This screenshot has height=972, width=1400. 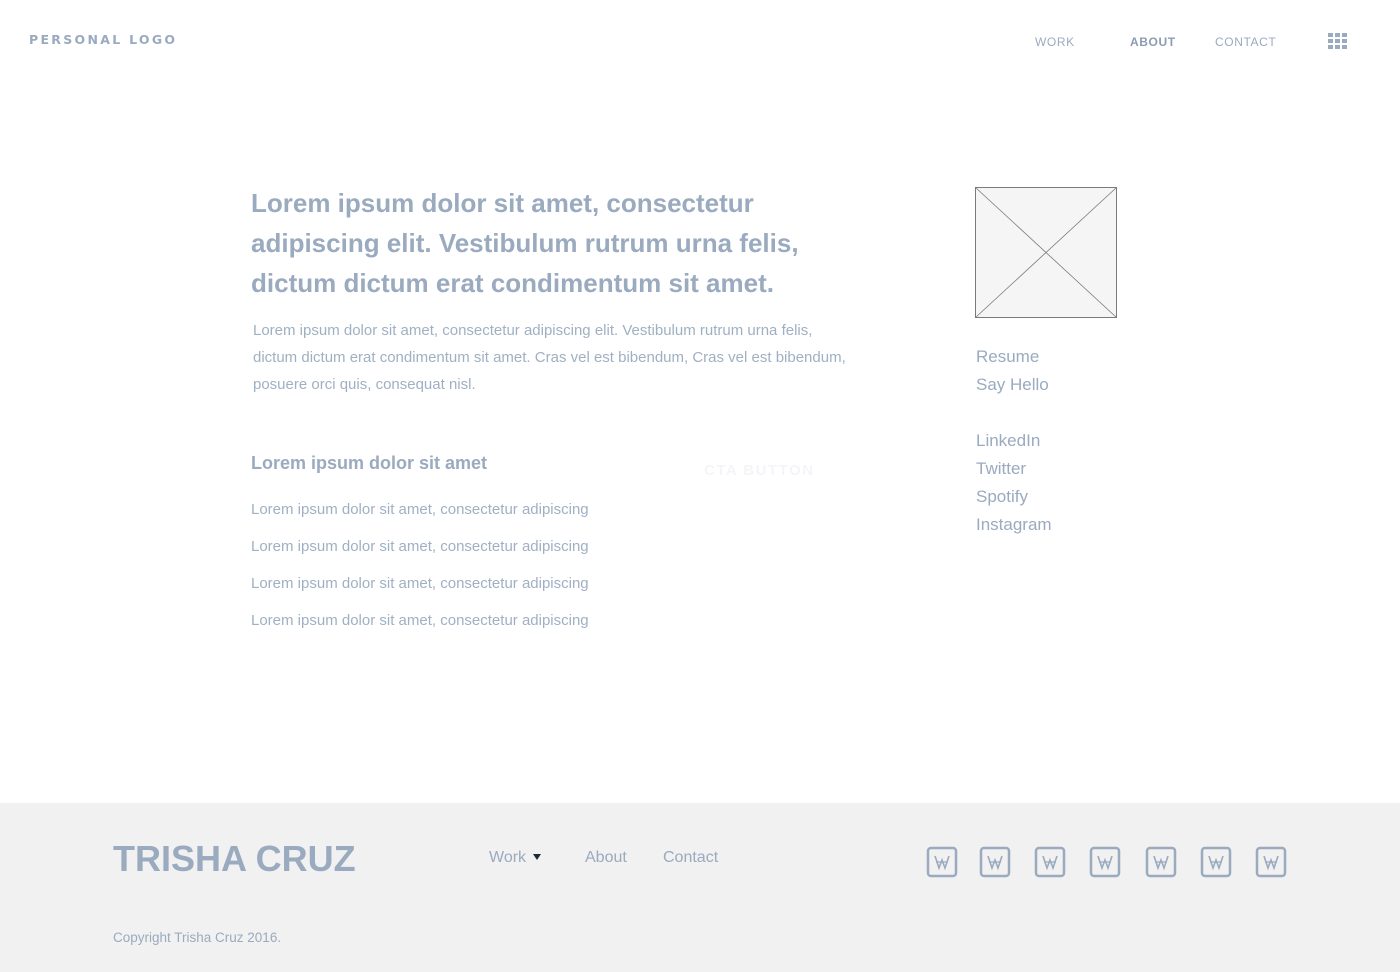 I want to click on footer-link-work: Work, so click(x=507, y=858).